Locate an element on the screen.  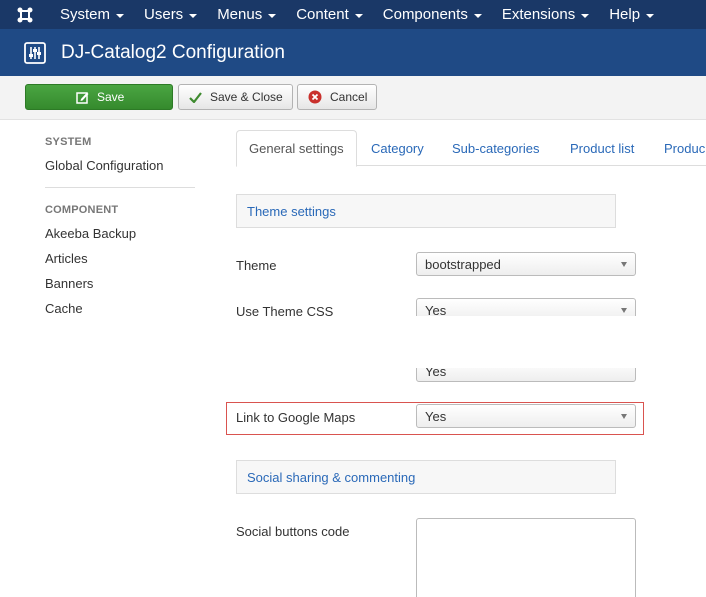
theme-select: bootstrapped is located at coordinates (526, 264).